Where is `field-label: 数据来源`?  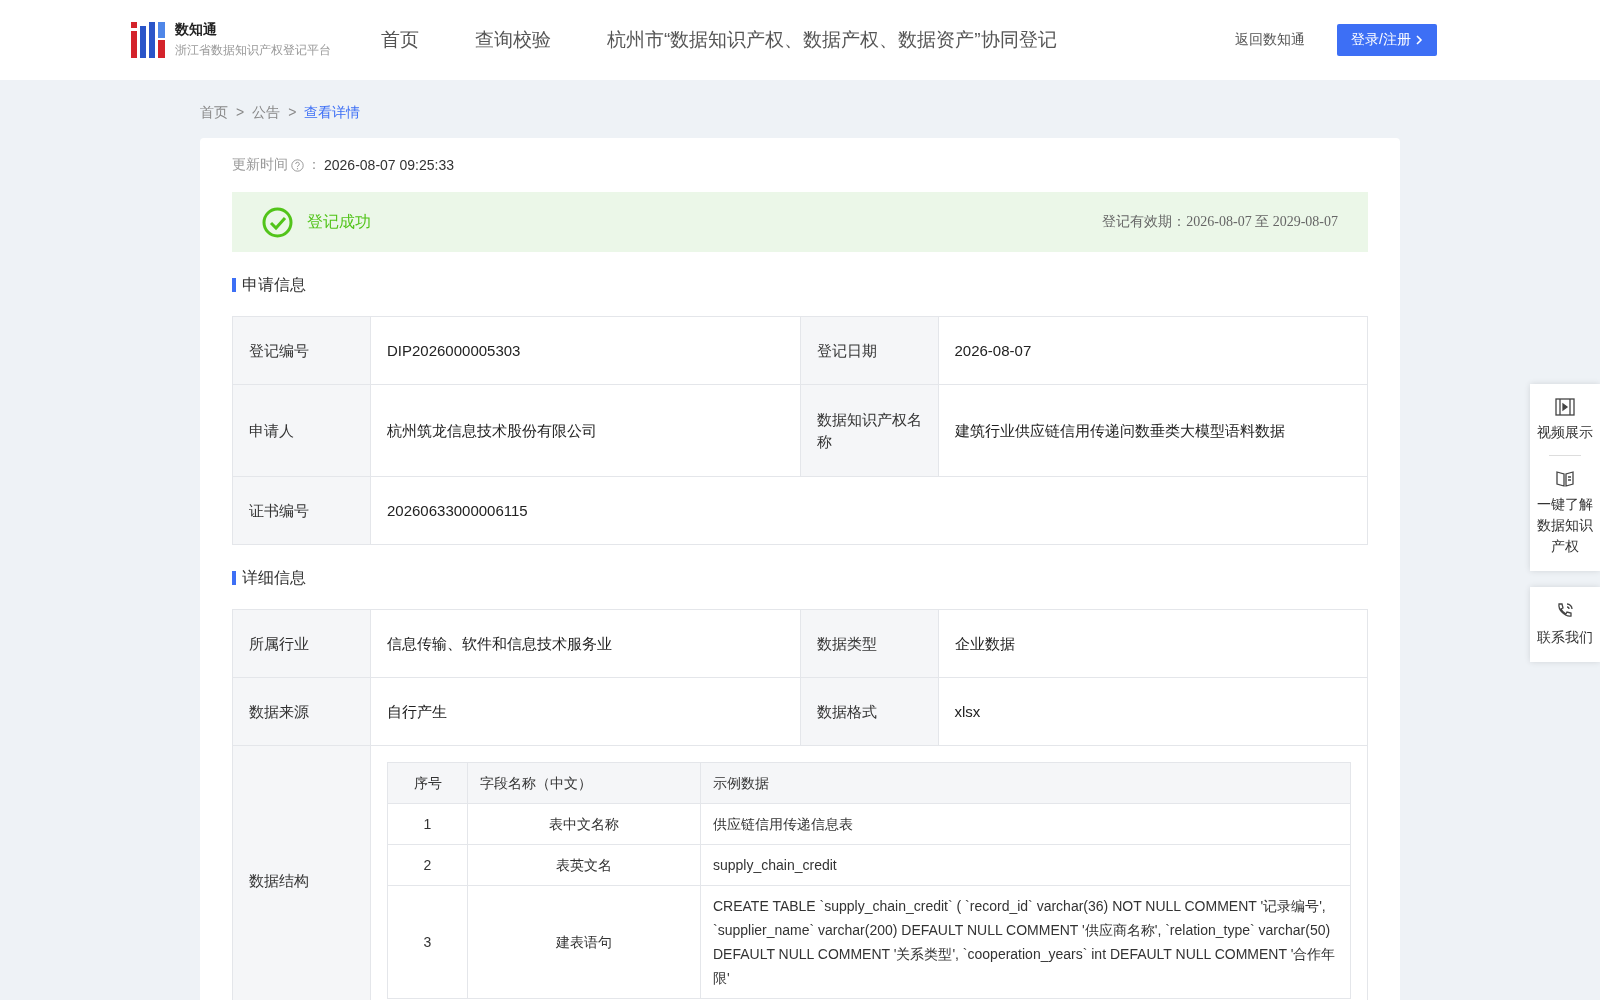
field-label: 数据来源 is located at coordinates (301, 711).